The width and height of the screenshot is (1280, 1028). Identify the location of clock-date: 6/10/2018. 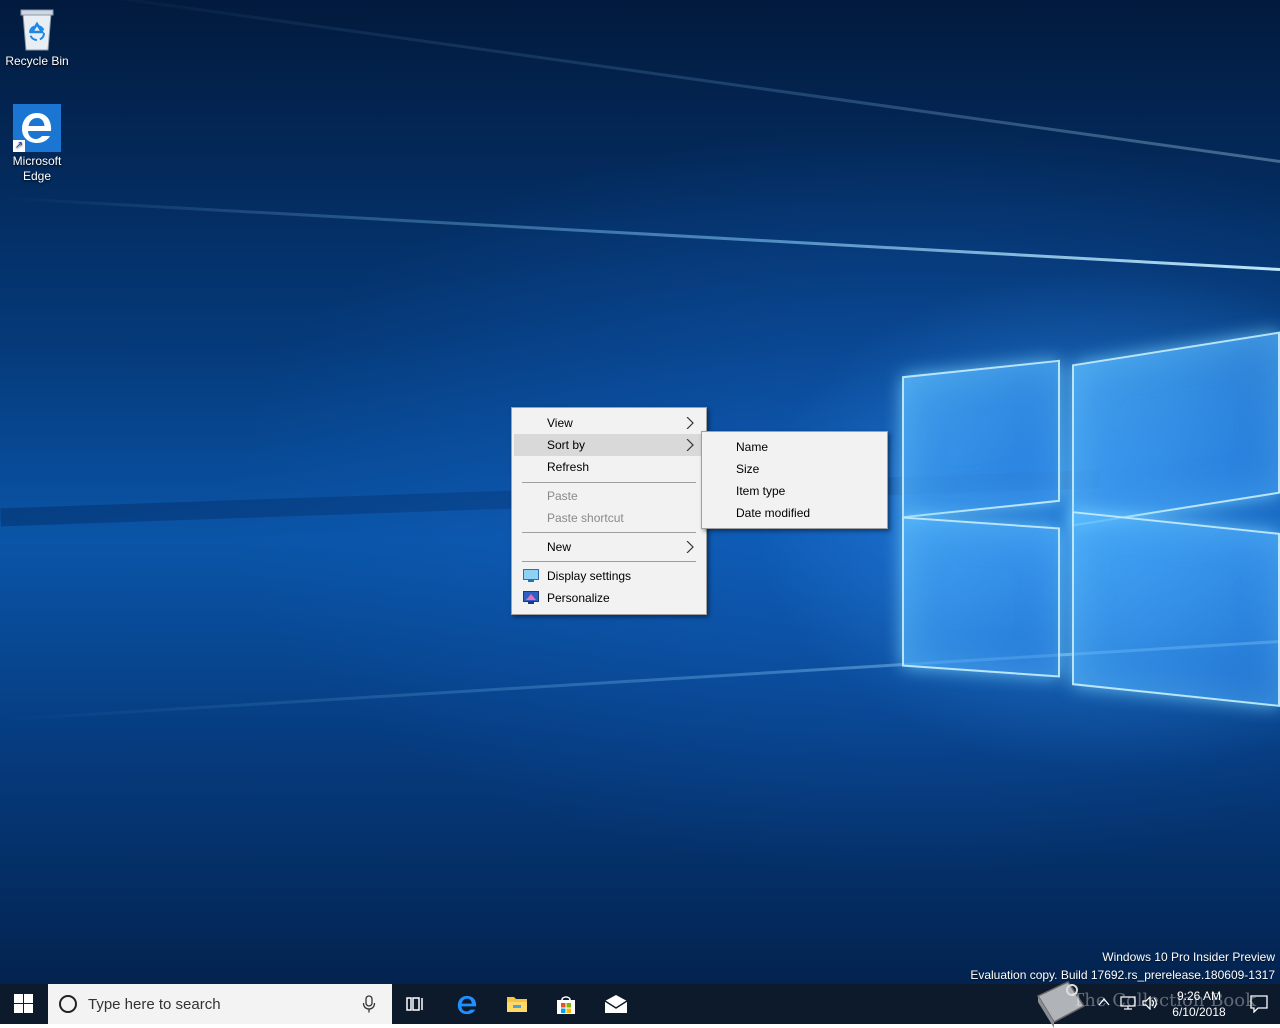
(1199, 1012).